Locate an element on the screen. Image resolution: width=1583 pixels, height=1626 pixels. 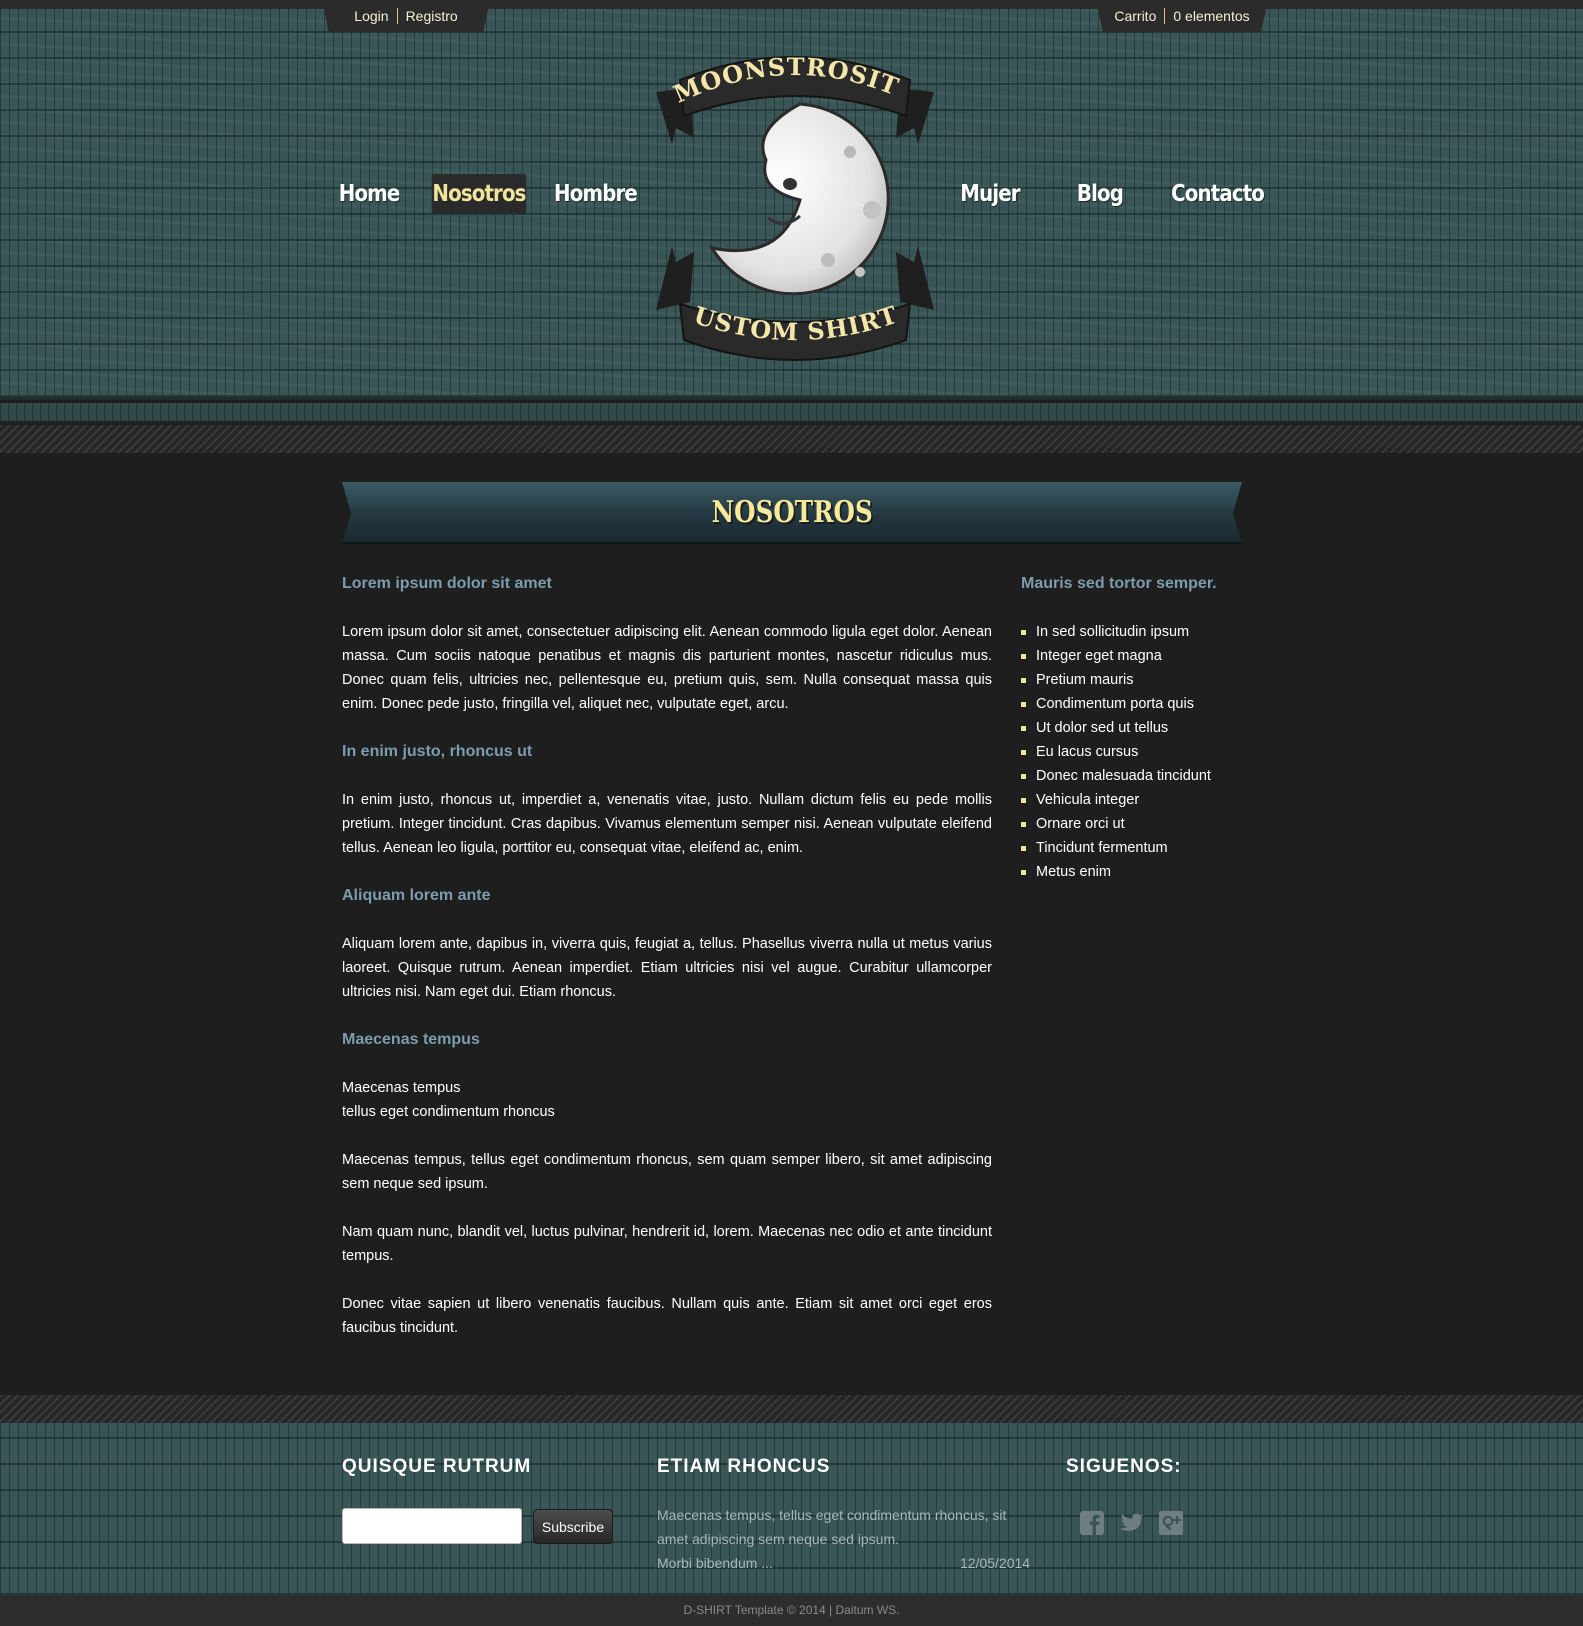
subscribe-email-input is located at coordinates (432, 1526).